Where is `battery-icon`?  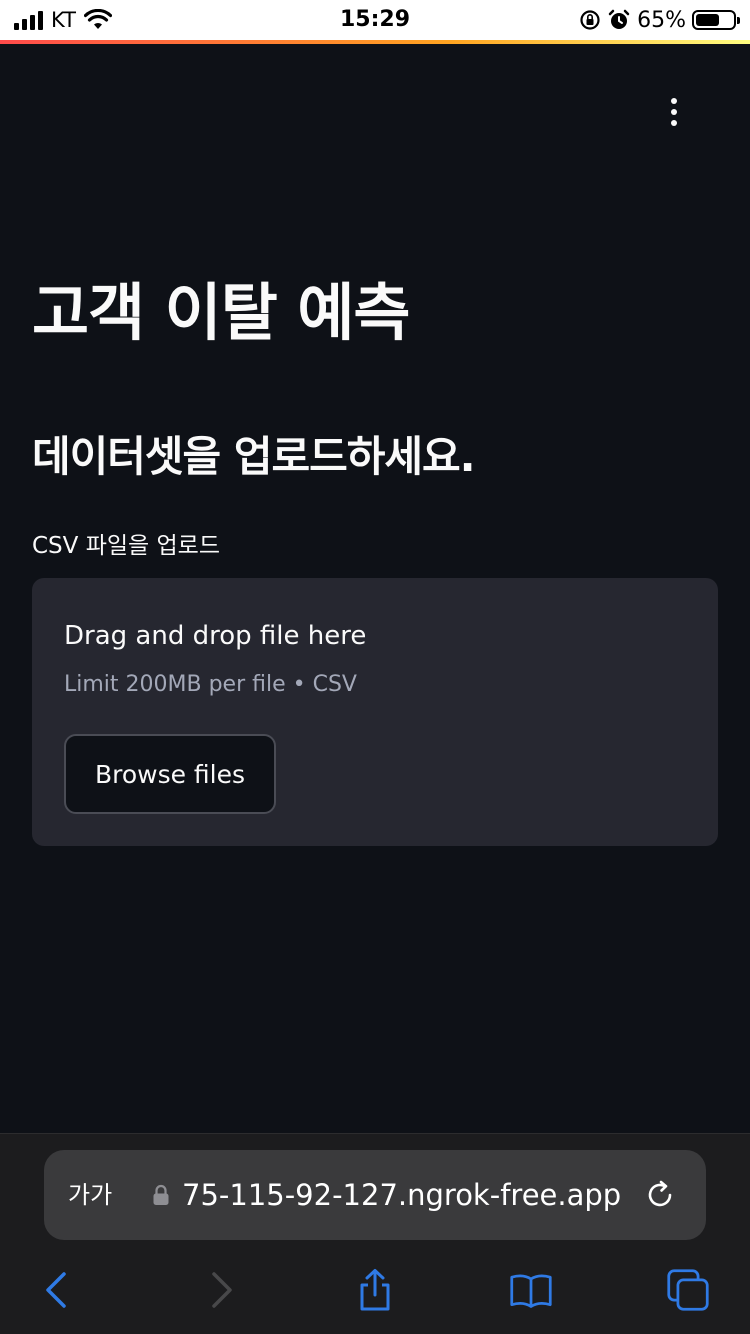 battery-icon is located at coordinates (716, 20).